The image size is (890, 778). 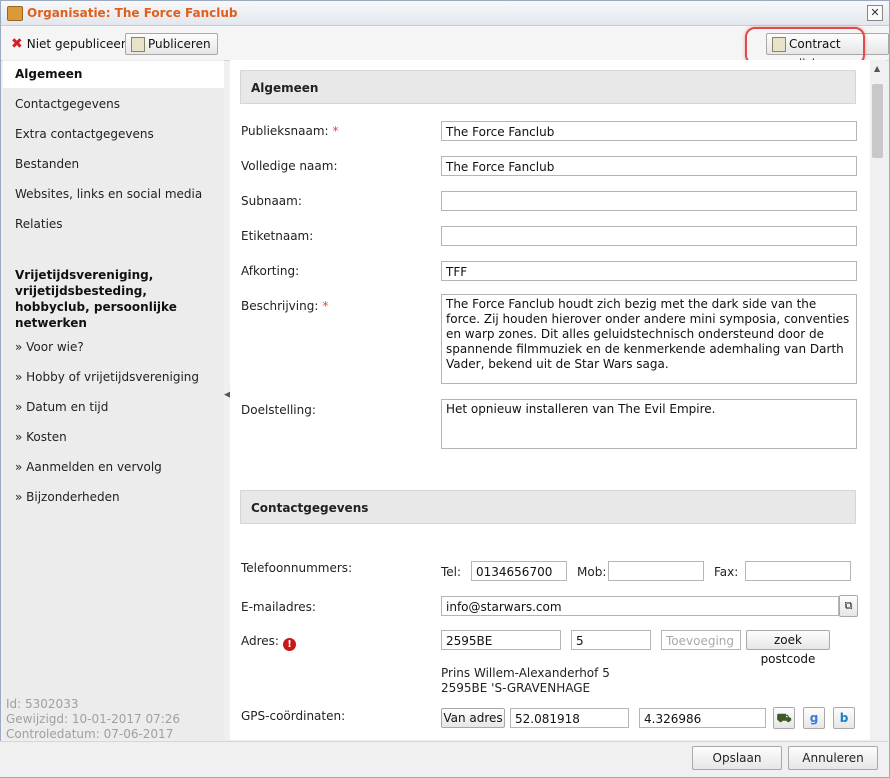 What do you see at coordinates (90, 734) in the screenshot?
I see `check-date: Controledatum: 07-06-2017` at bounding box center [90, 734].